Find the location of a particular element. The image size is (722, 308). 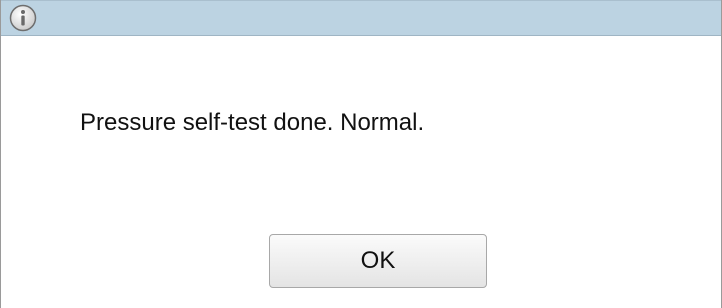

title-bar is located at coordinates (361, 18).